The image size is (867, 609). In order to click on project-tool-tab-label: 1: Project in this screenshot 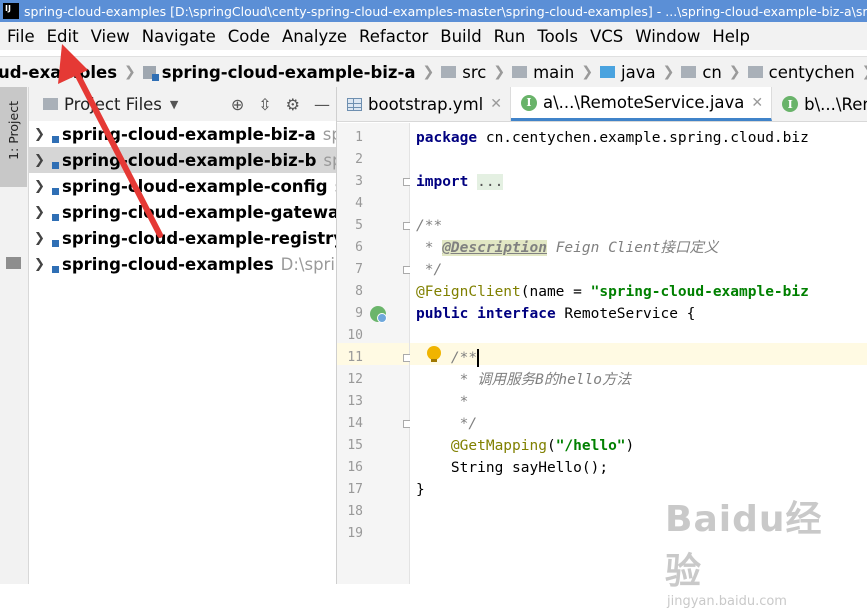, I will do `click(13, 130)`.